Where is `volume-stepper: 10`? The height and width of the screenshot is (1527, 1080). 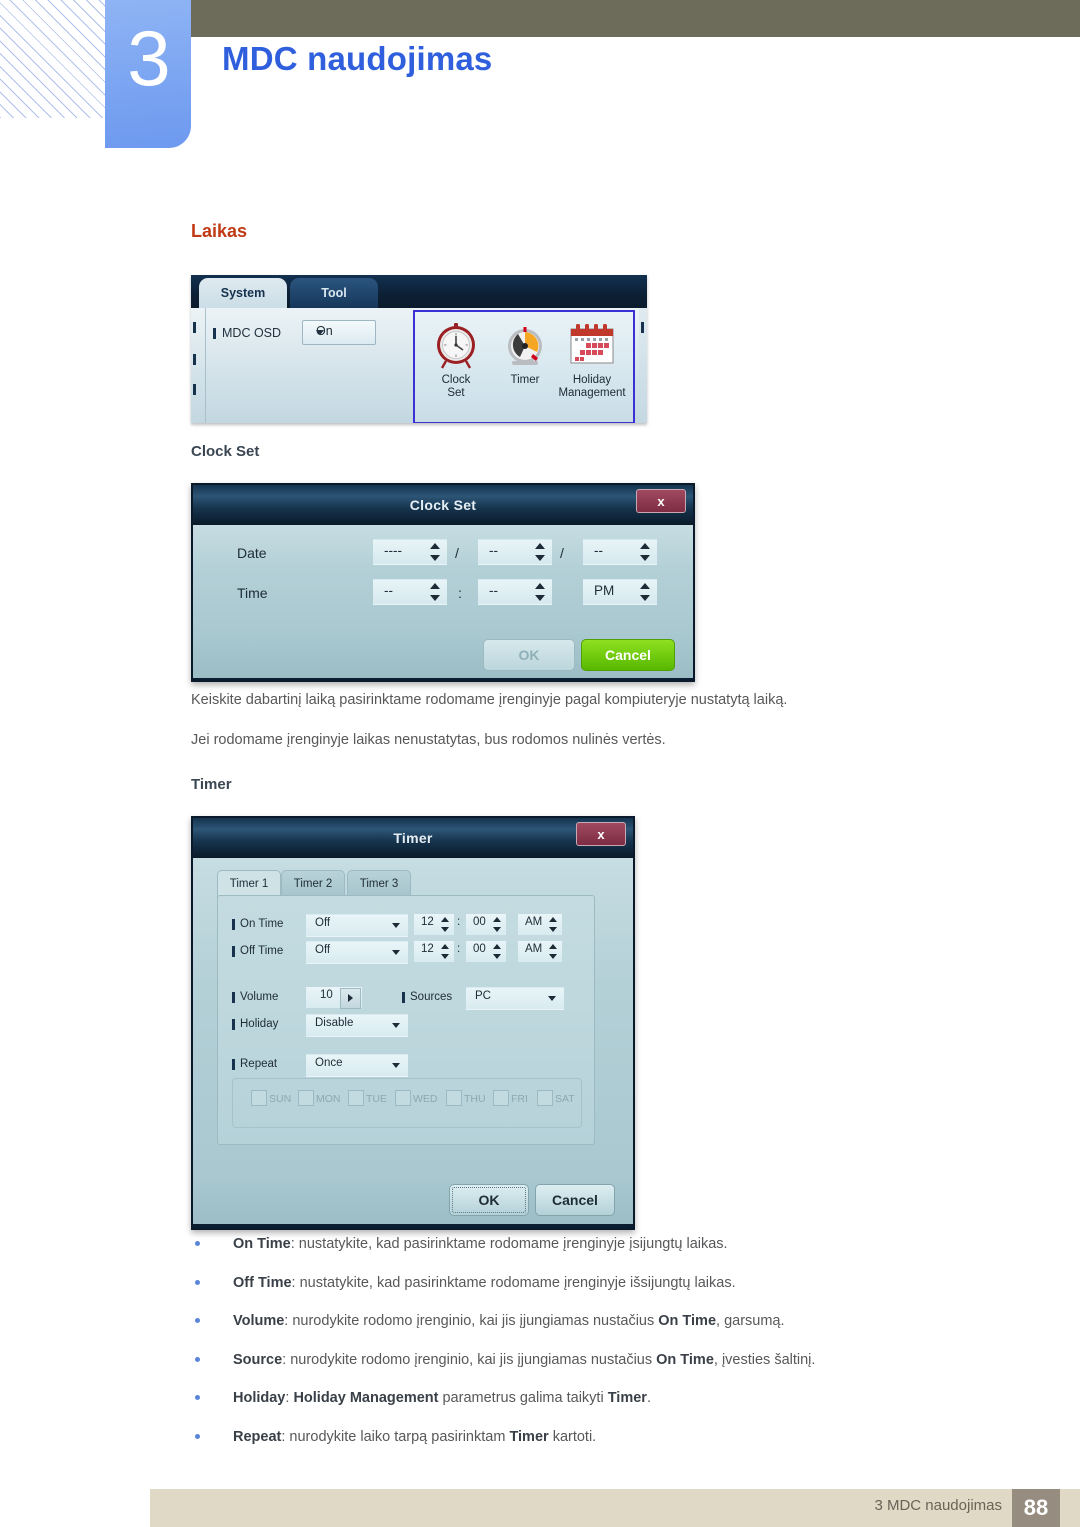
volume-stepper: 10 is located at coordinates (334, 998).